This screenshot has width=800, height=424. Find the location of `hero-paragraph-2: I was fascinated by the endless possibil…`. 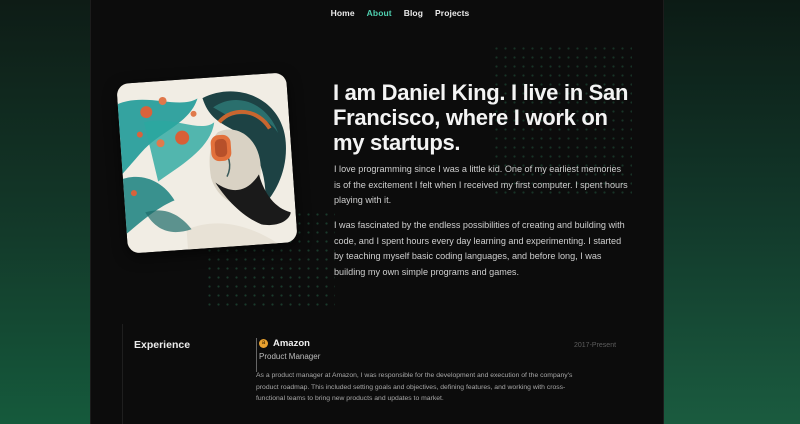

hero-paragraph-2: I was fascinated by the endless possibil… is located at coordinates (479, 248).